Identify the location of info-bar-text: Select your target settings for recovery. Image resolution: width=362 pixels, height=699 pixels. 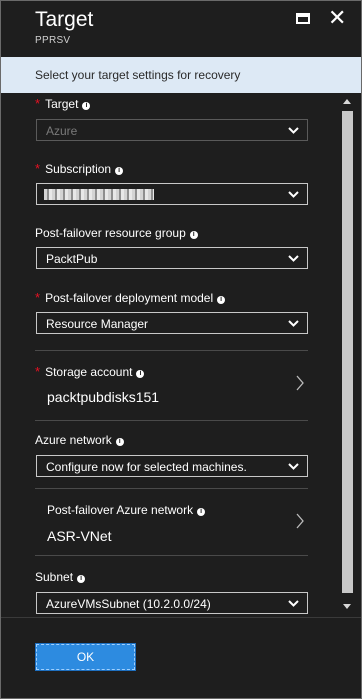
(138, 75).